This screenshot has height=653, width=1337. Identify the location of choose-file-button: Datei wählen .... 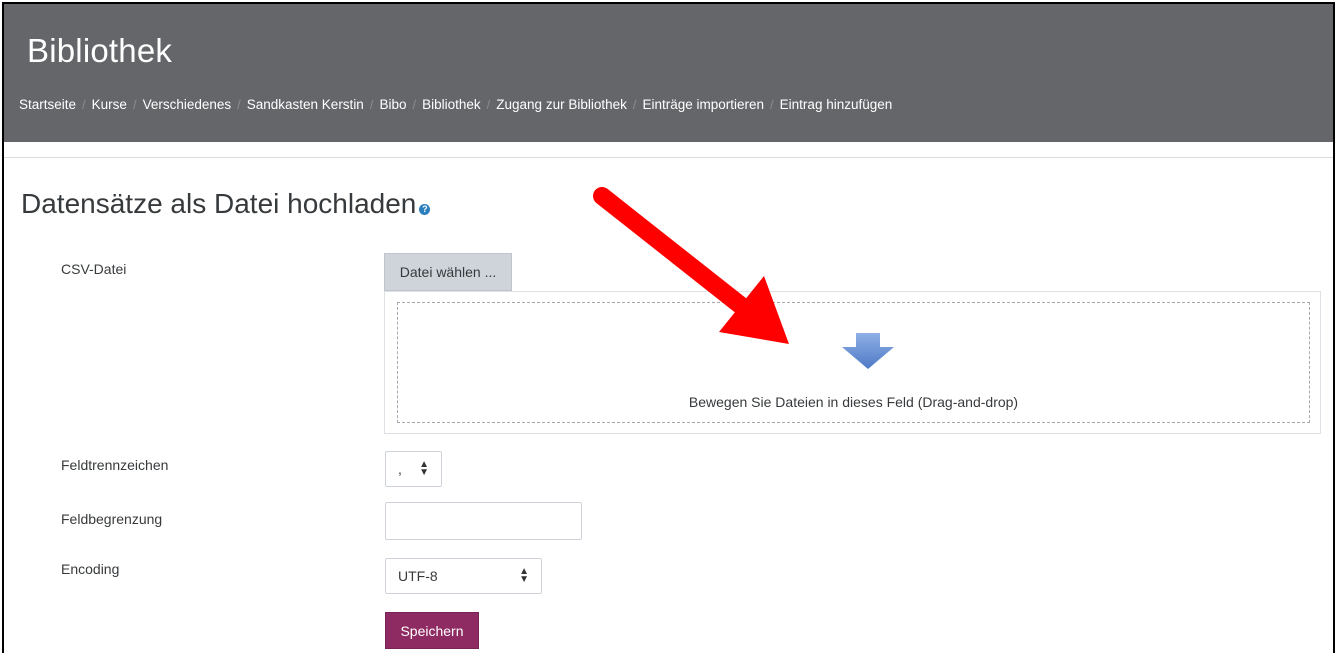
(448, 272).